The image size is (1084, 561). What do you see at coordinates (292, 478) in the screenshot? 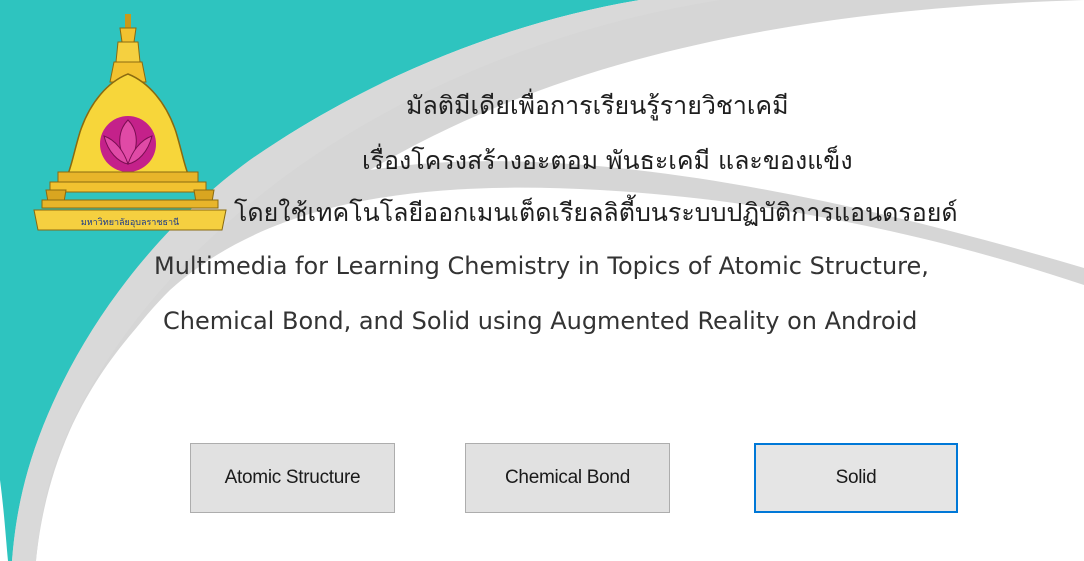
I see `atomic-structure-button: Atomic Structure` at bounding box center [292, 478].